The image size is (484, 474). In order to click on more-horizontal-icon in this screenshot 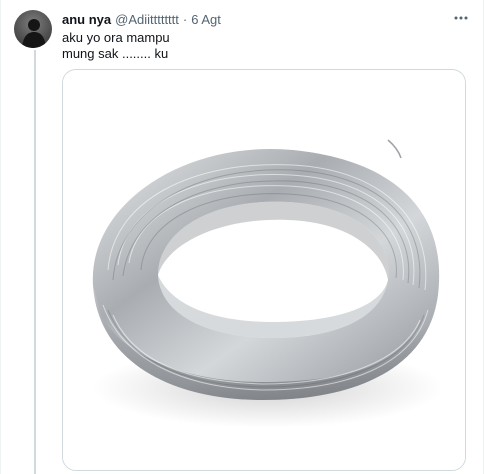, I will do `click(461, 18)`.